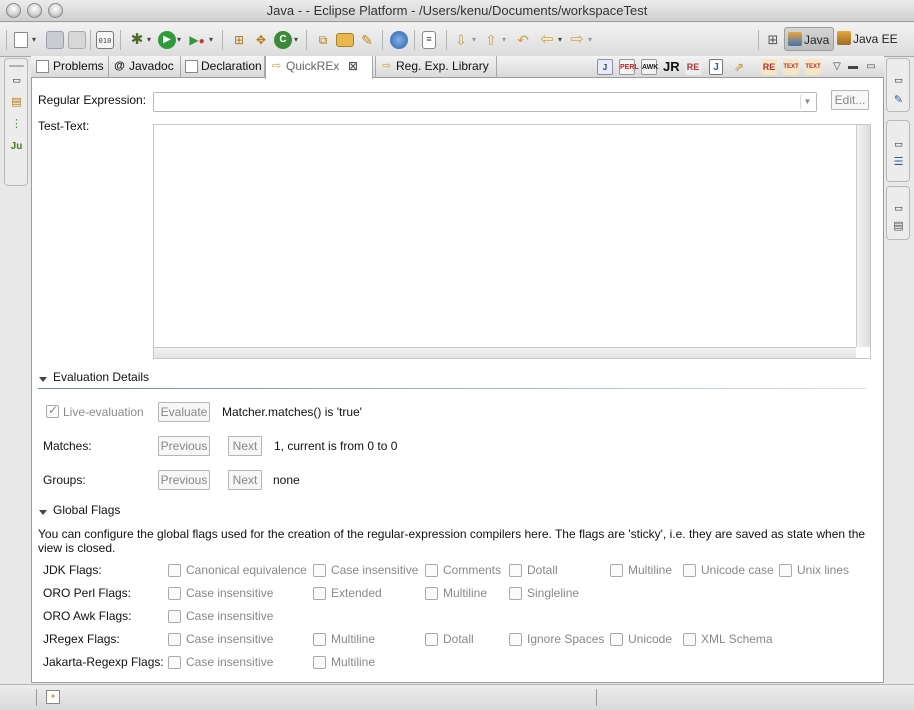  What do you see at coordinates (174, 616) in the screenshot?
I see `awk-case-insensitive-checkbox` at bounding box center [174, 616].